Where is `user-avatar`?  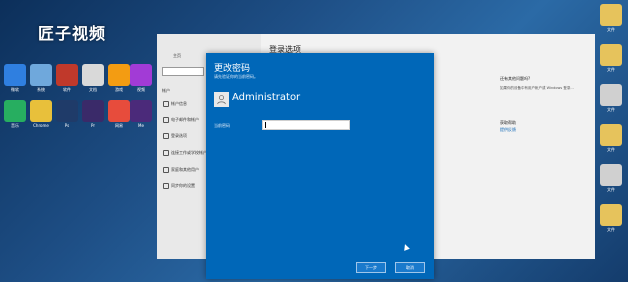
user-avatar is located at coordinates (221, 99).